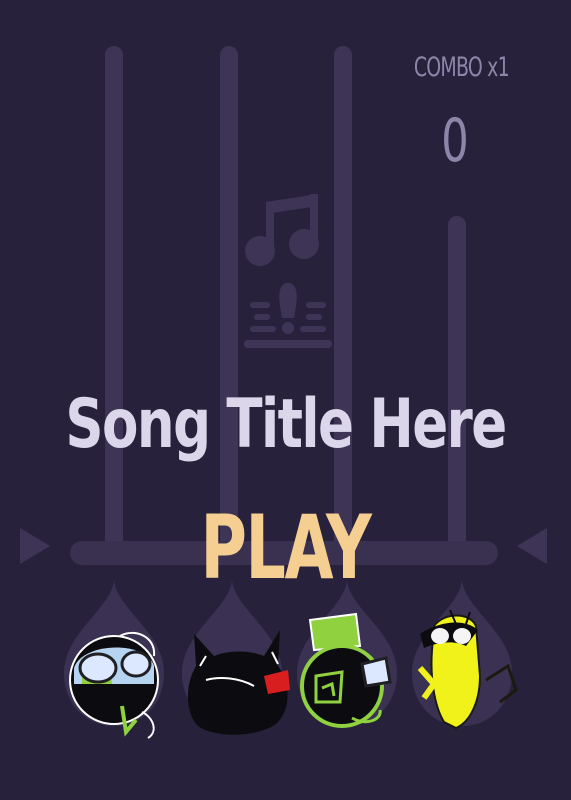 This screenshot has width=571, height=800. Describe the element at coordinates (467, 669) in the screenshot. I see `character-yellow-creature` at that location.